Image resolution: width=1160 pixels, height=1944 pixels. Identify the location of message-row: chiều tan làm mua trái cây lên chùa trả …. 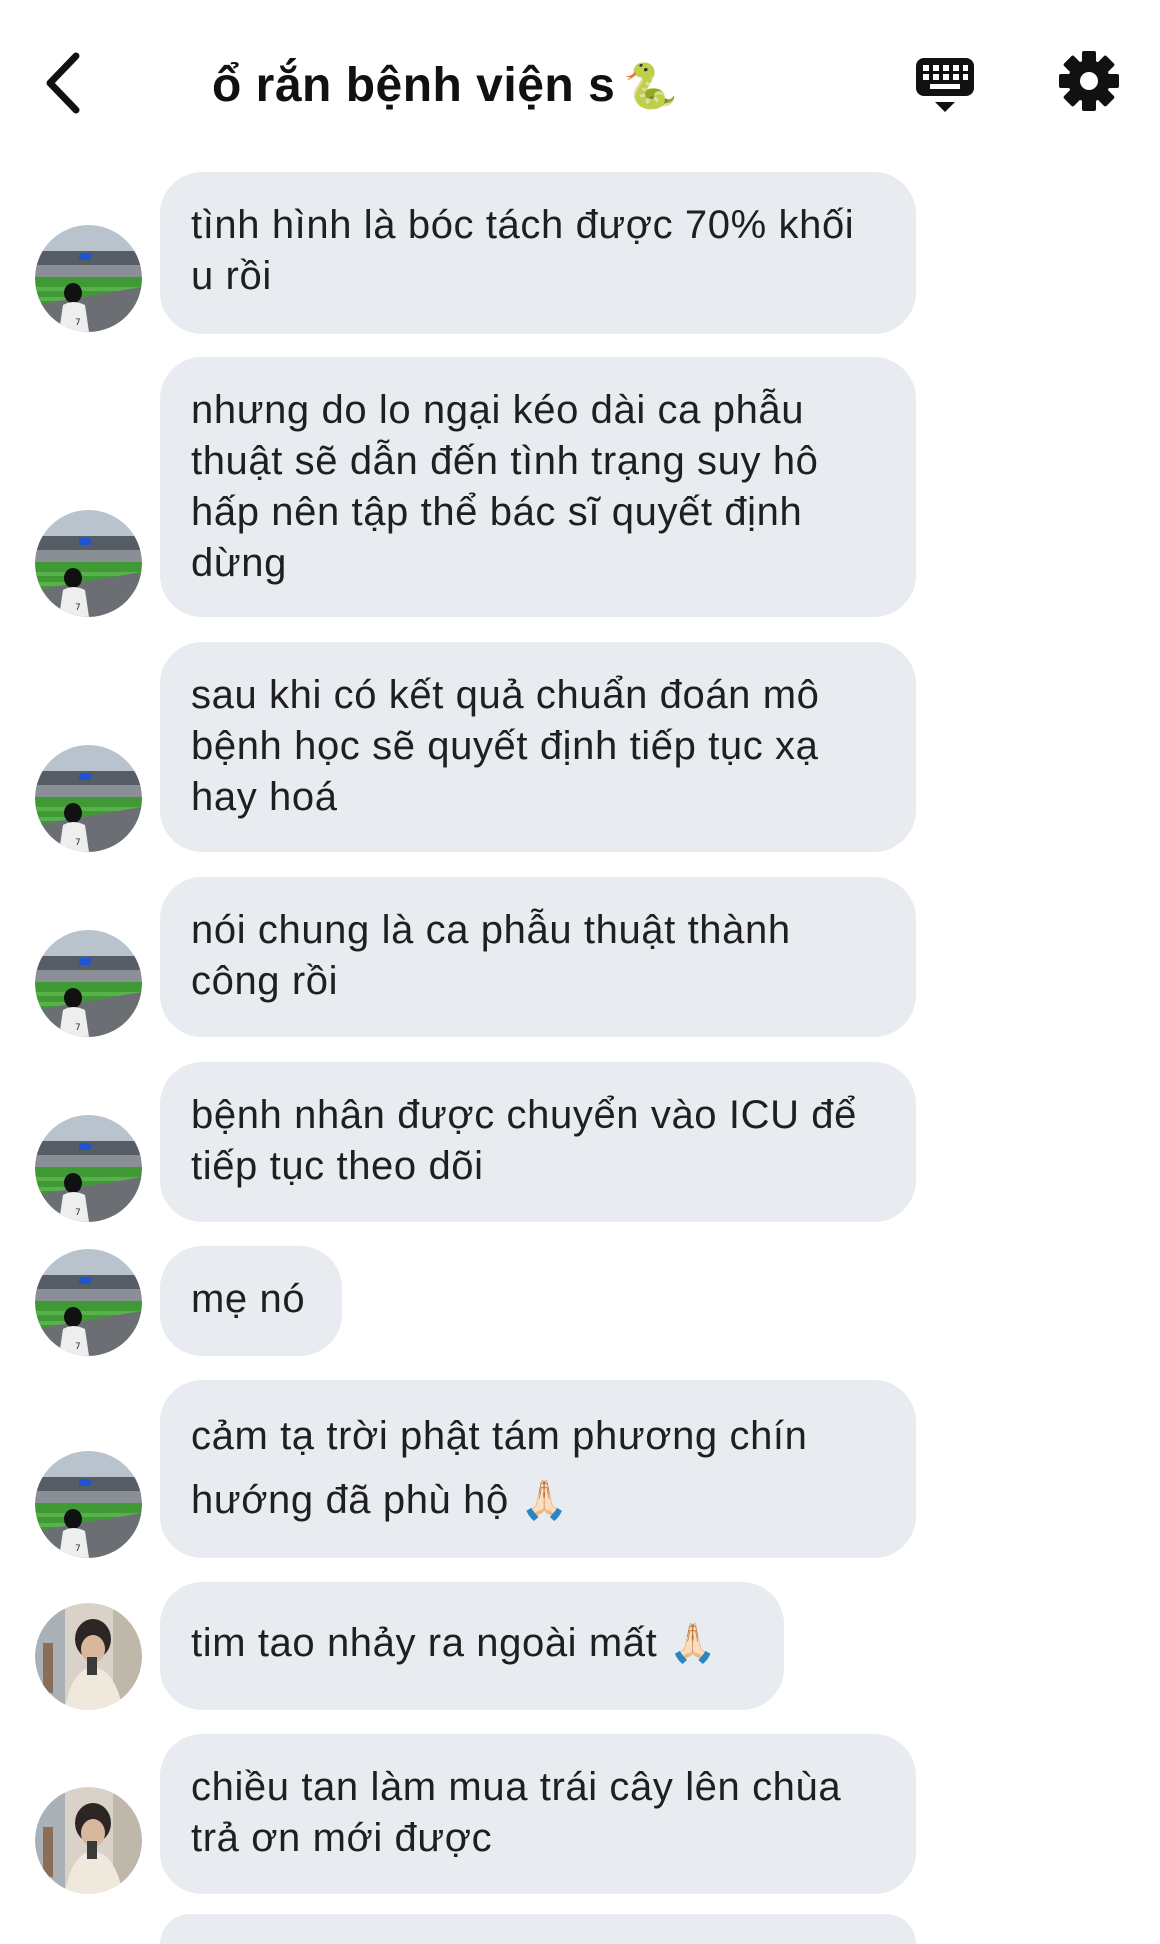
(580, 1814).